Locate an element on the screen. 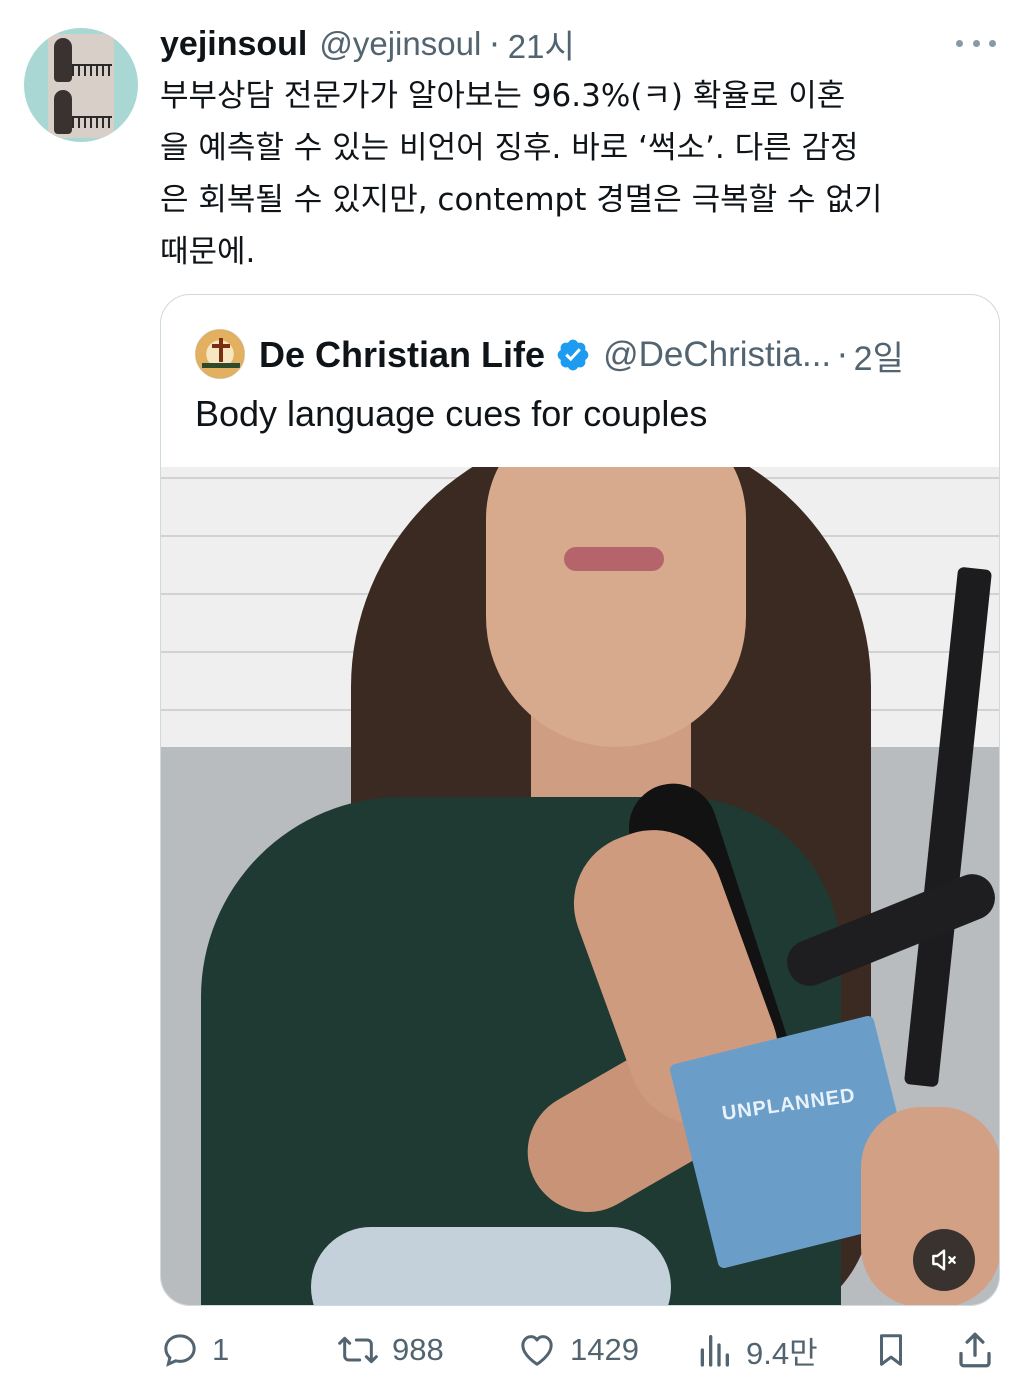  avatar-photo-bottom is located at coordinates (81, 112).